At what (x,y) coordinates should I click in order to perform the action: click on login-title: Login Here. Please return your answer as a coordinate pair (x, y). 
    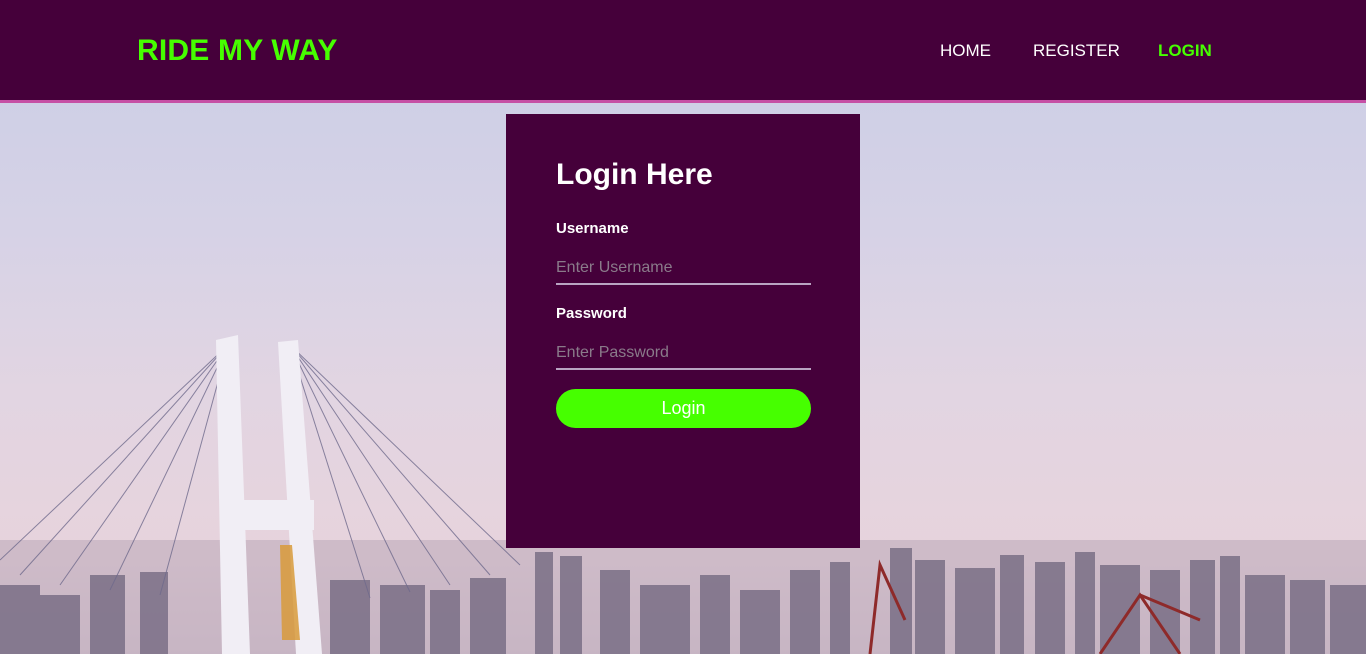
    Looking at the image, I should click on (634, 174).